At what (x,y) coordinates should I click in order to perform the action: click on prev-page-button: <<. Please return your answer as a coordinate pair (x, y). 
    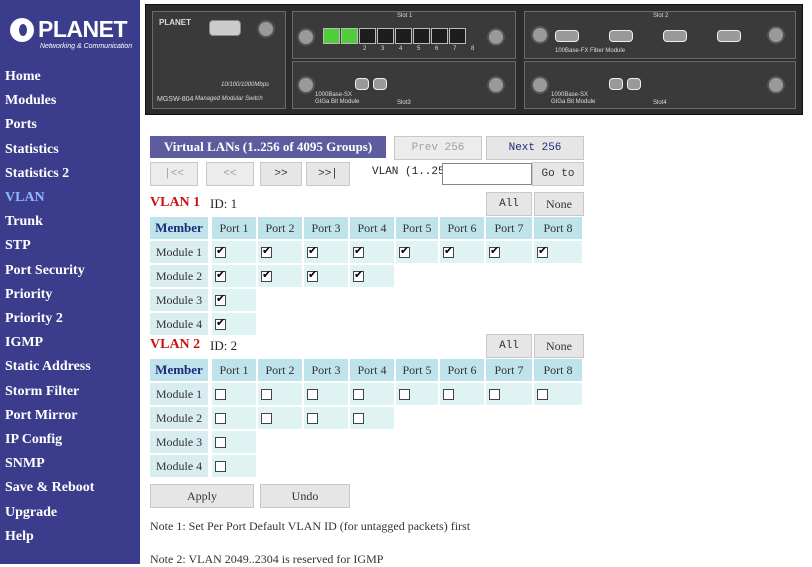
    Looking at the image, I should click on (230, 174).